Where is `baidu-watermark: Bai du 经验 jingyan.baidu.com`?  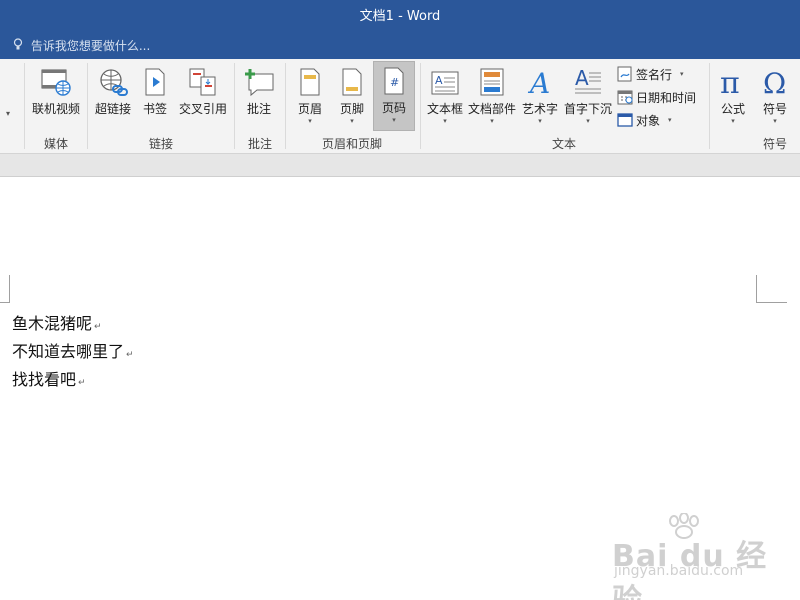 baidu-watermark: Bai du 经验 jingyan.baidu.com is located at coordinates (692, 556).